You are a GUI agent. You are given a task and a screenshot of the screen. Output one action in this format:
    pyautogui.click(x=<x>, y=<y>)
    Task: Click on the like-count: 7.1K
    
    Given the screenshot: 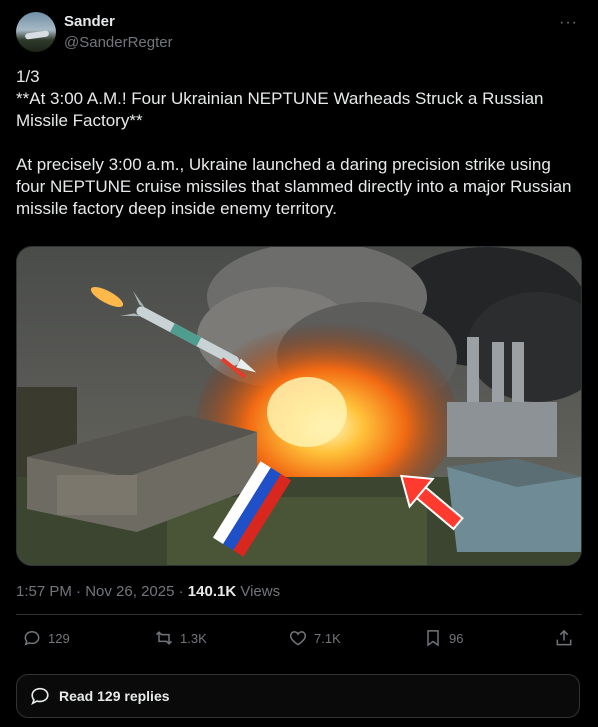 What is the action you would take?
    pyautogui.click(x=327, y=638)
    